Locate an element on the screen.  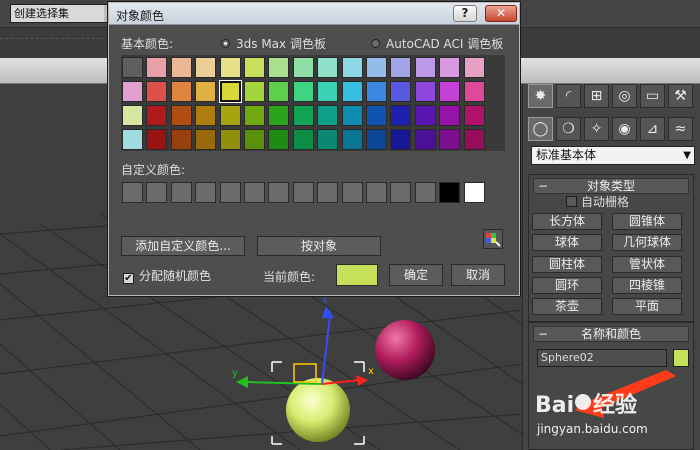
teapot-button: 茶壶 is located at coordinates (567, 306).